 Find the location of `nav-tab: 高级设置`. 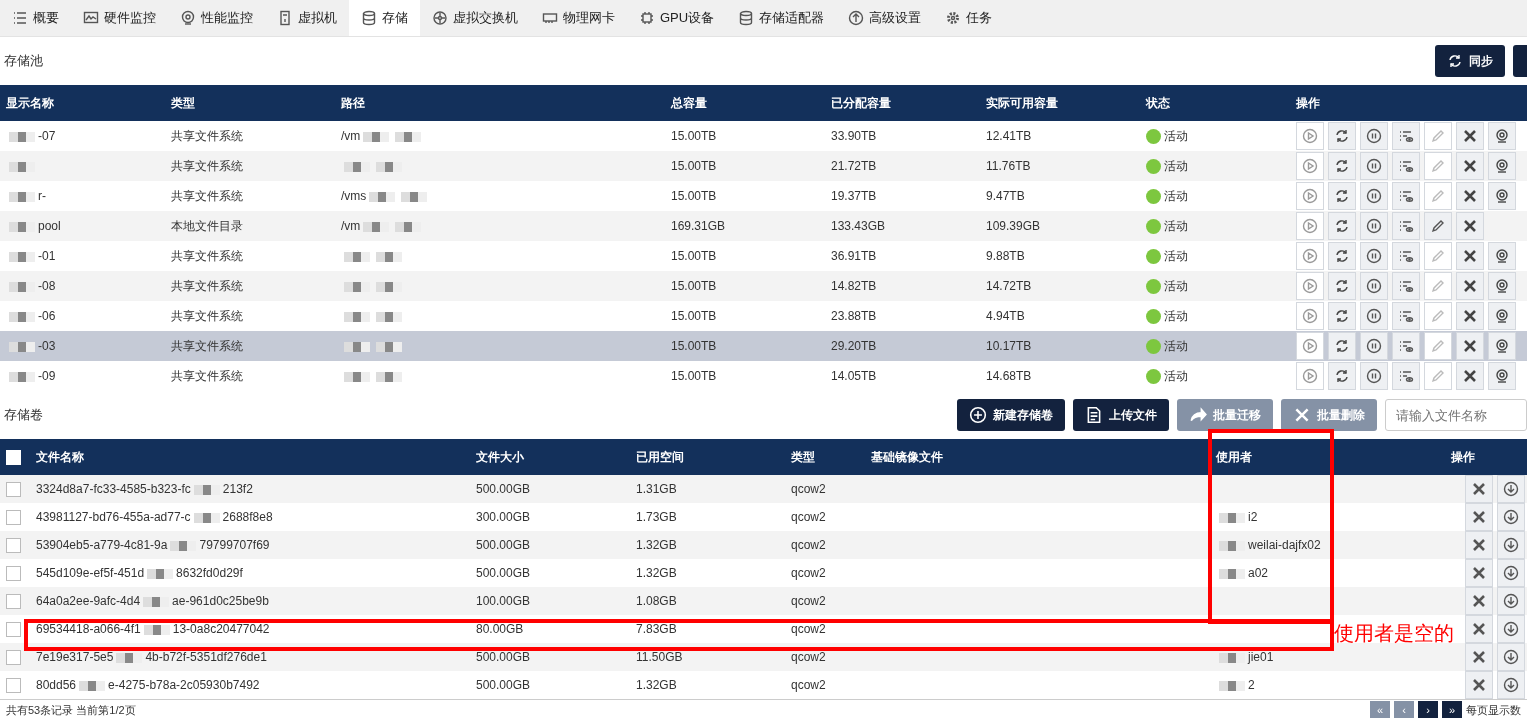

nav-tab: 高级设置 is located at coordinates (885, 18).